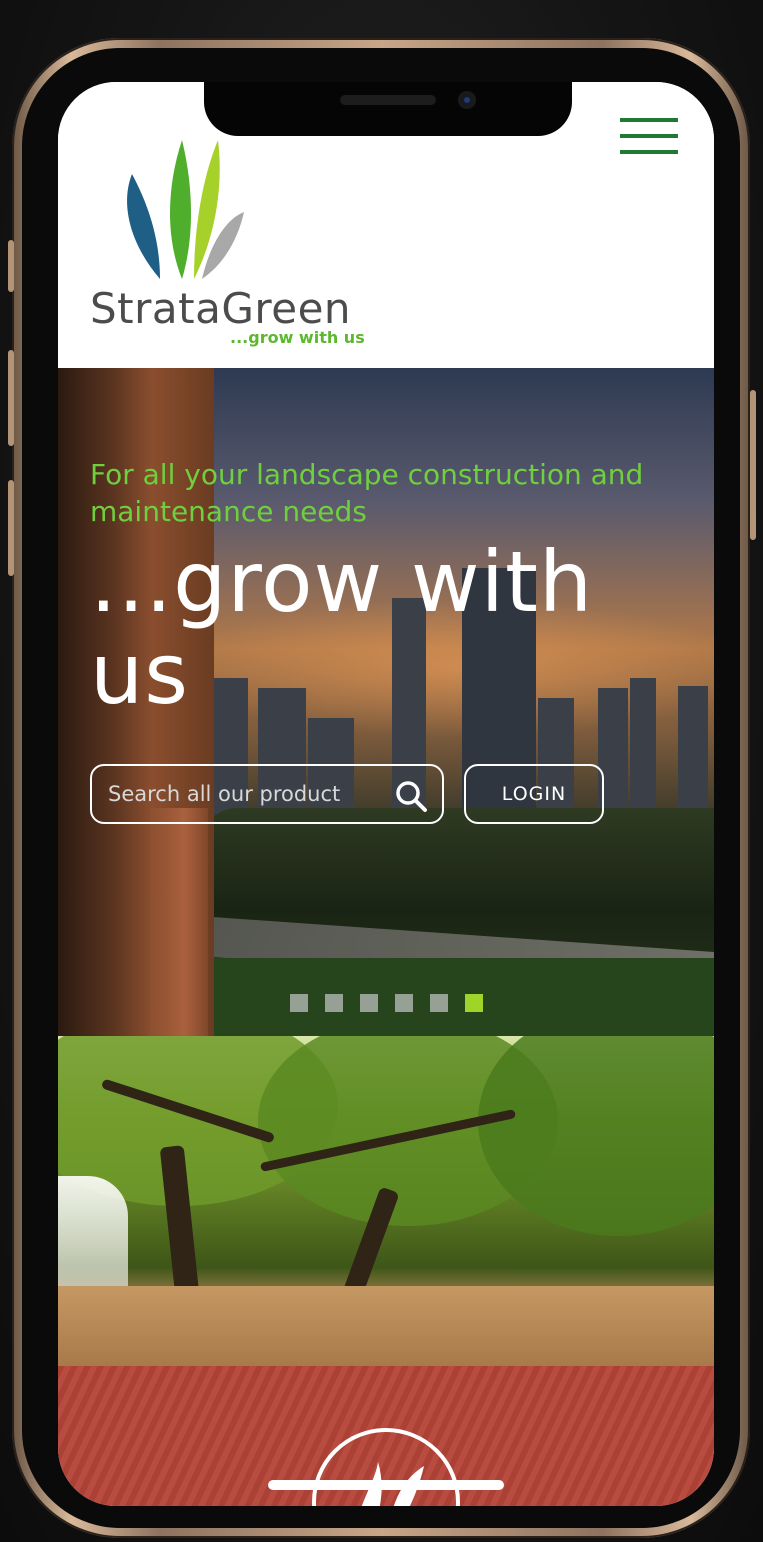 The width and height of the screenshot is (763, 1542). I want to click on phone-notch, so click(388, 109).